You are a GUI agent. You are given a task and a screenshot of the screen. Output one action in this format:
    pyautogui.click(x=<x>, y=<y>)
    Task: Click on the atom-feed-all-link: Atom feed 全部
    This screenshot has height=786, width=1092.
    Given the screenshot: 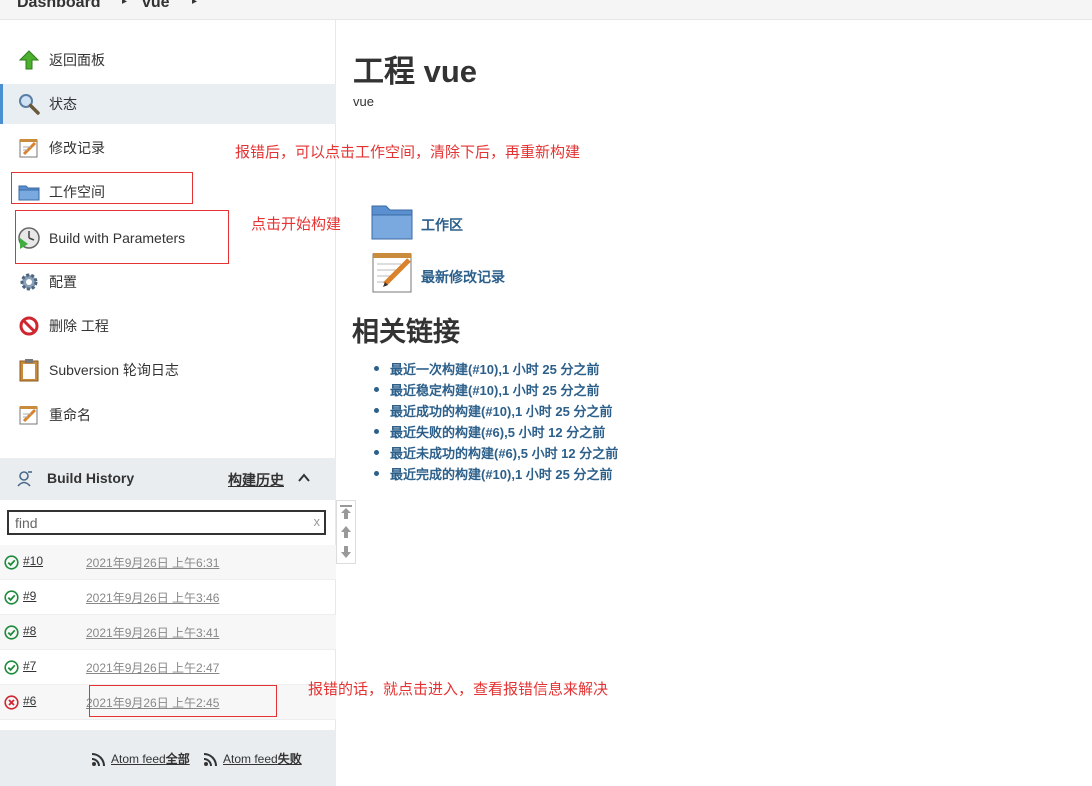 What is the action you would take?
    pyautogui.click(x=140, y=758)
    